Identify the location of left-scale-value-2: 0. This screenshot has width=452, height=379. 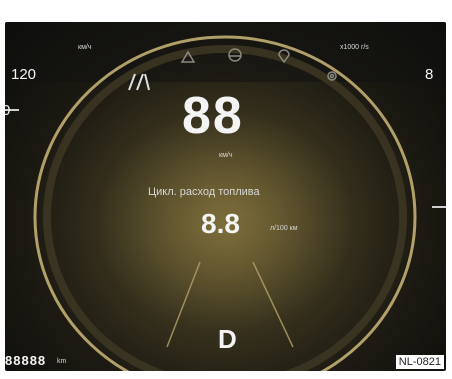
(8, 110).